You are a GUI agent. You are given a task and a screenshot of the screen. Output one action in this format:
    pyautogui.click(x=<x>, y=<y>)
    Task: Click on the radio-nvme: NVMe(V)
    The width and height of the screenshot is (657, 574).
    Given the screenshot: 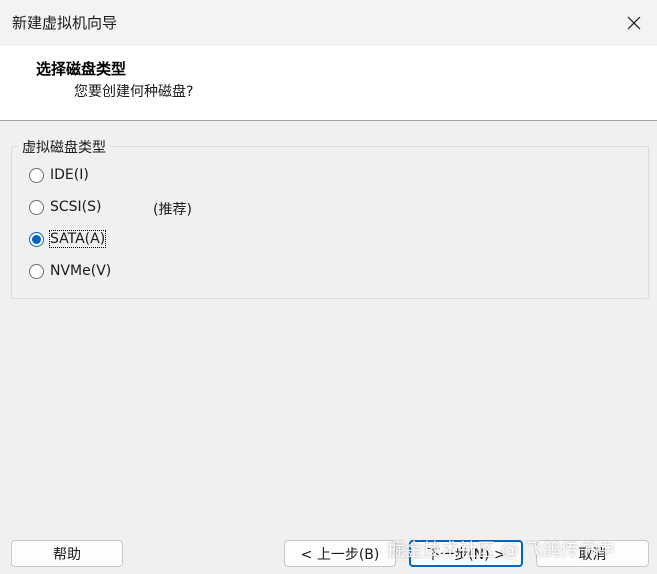 What is the action you would take?
    pyautogui.click(x=70, y=271)
    